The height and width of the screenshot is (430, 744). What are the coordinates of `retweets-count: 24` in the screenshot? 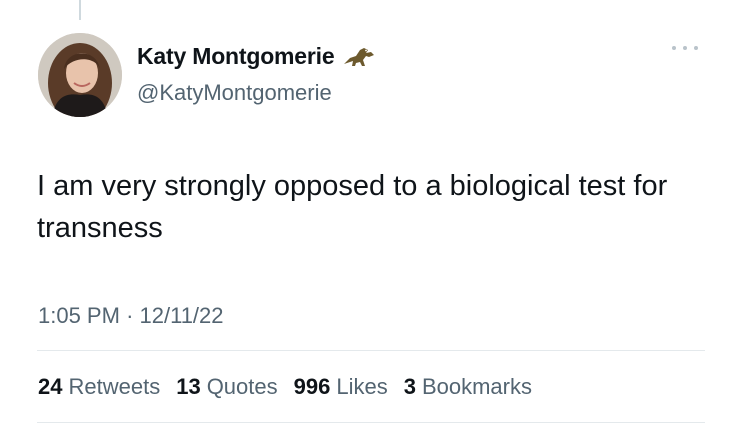 It's located at (50, 386).